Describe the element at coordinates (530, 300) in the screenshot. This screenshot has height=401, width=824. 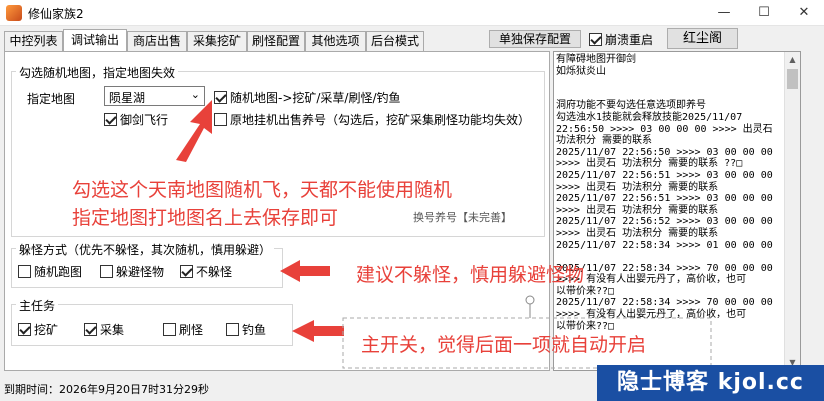
I see `selection-handle` at that location.